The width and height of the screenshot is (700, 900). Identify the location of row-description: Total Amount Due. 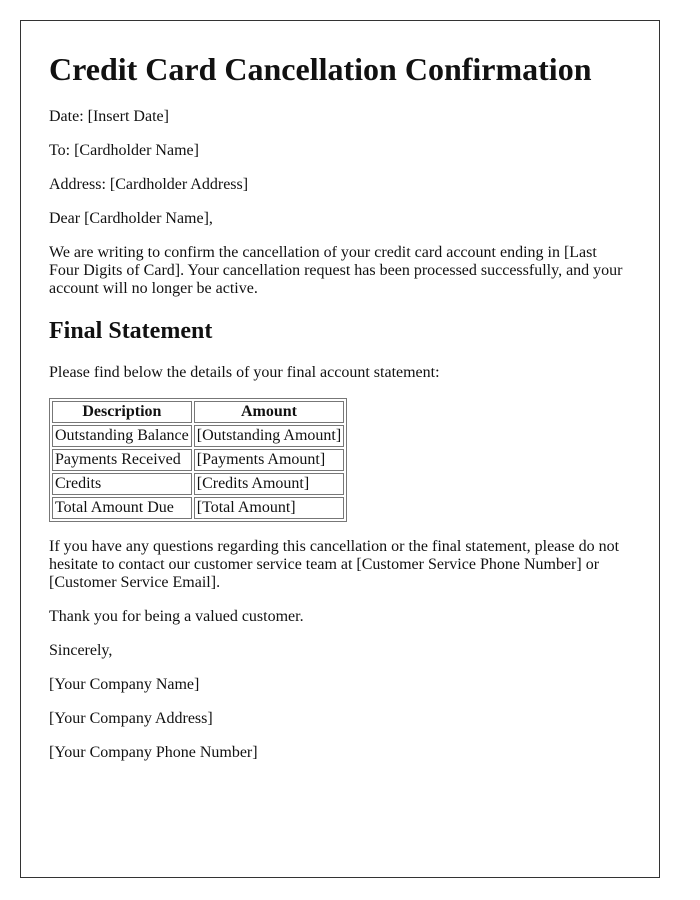
(122, 508).